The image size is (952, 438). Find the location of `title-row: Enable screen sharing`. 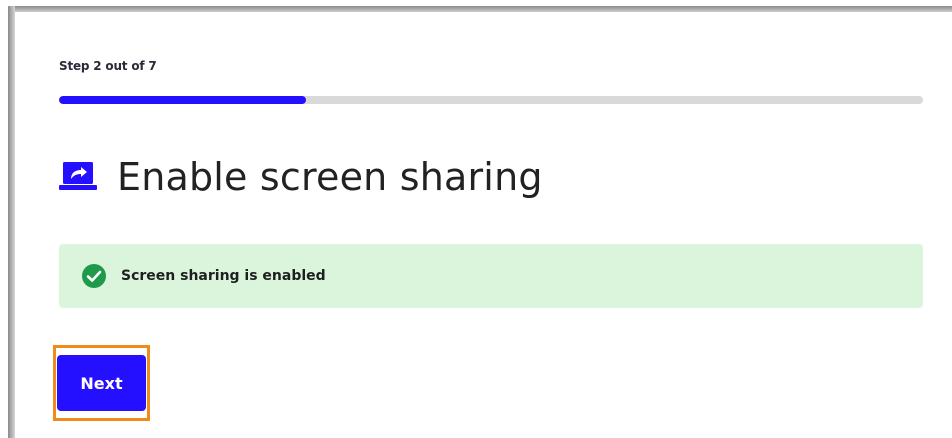

title-row: Enable screen sharing is located at coordinates (301, 177).